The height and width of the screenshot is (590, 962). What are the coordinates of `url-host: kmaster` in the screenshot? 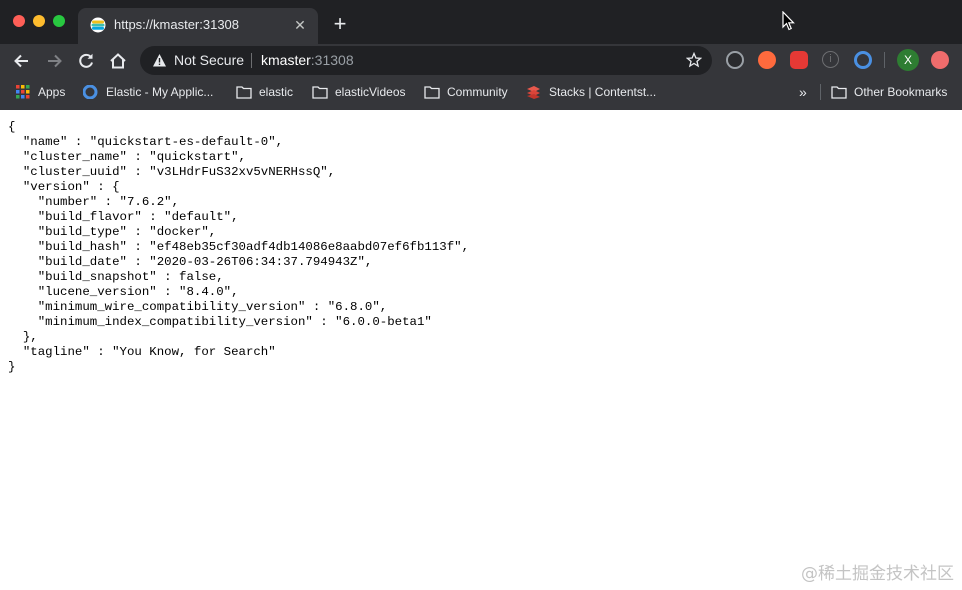 It's located at (286, 60).